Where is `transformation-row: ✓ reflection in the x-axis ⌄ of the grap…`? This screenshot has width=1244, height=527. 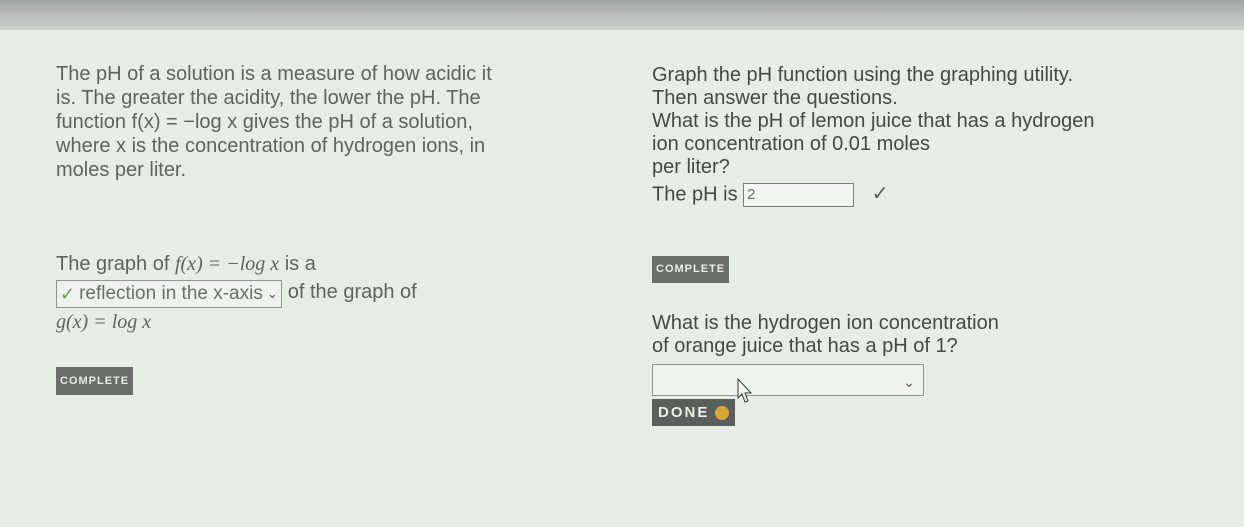 transformation-row: ✓ reflection in the x-axis ⌄ of the grap… is located at coordinates (336, 292).